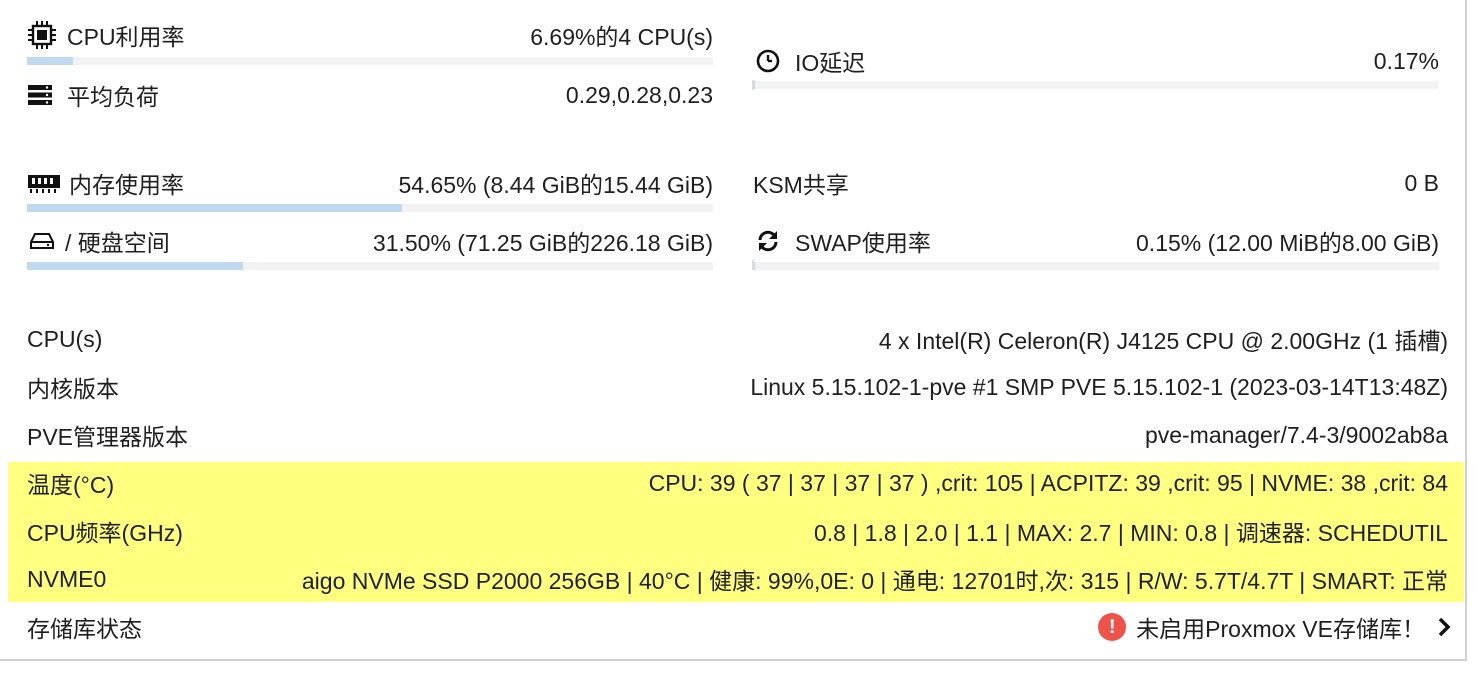  Describe the element at coordinates (755, 85) in the screenshot. I see `io-delay-bar-fill` at that location.